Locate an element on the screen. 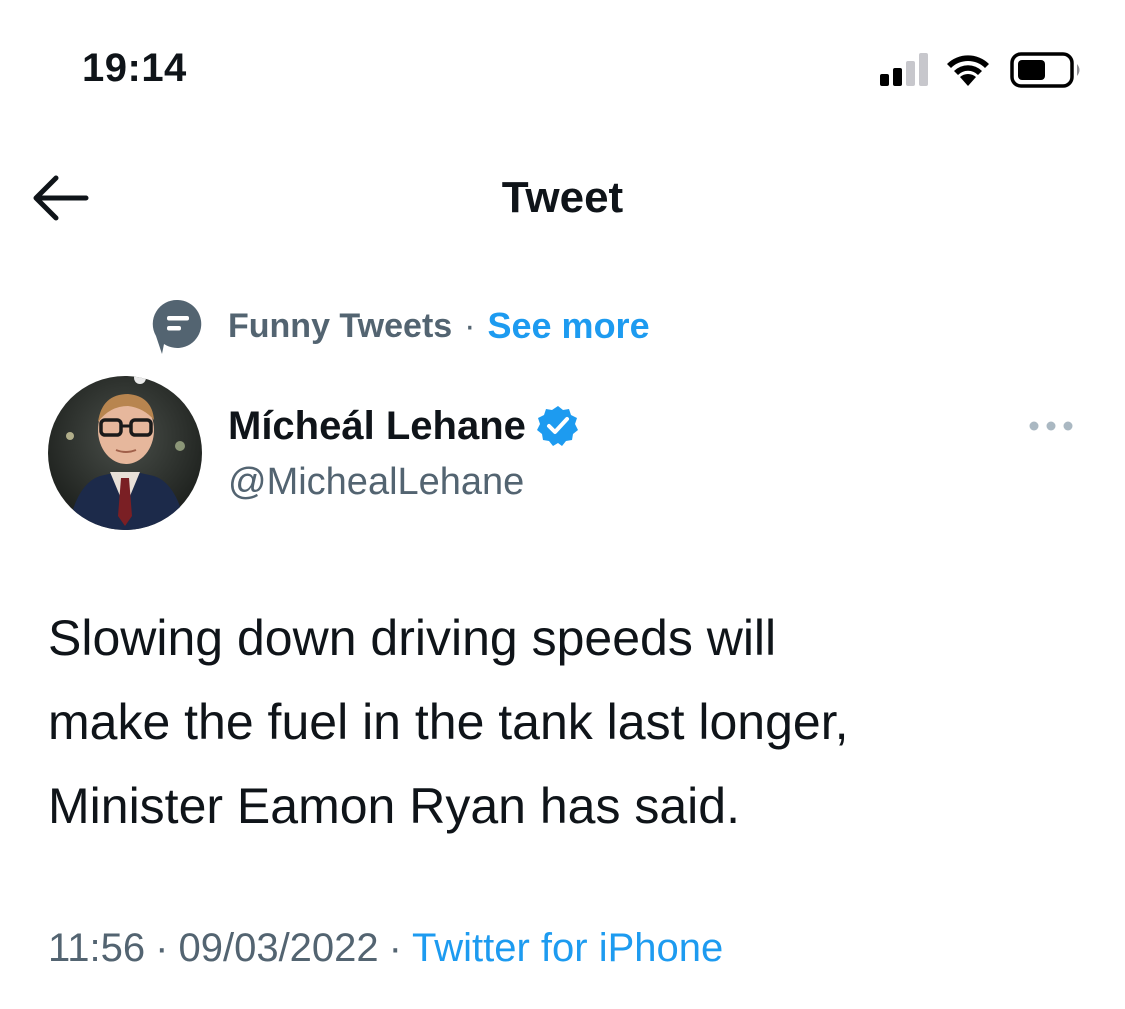 This screenshot has height=1009, width=1125. tweet-source-link: Twitter for iPhone is located at coordinates (567, 948).